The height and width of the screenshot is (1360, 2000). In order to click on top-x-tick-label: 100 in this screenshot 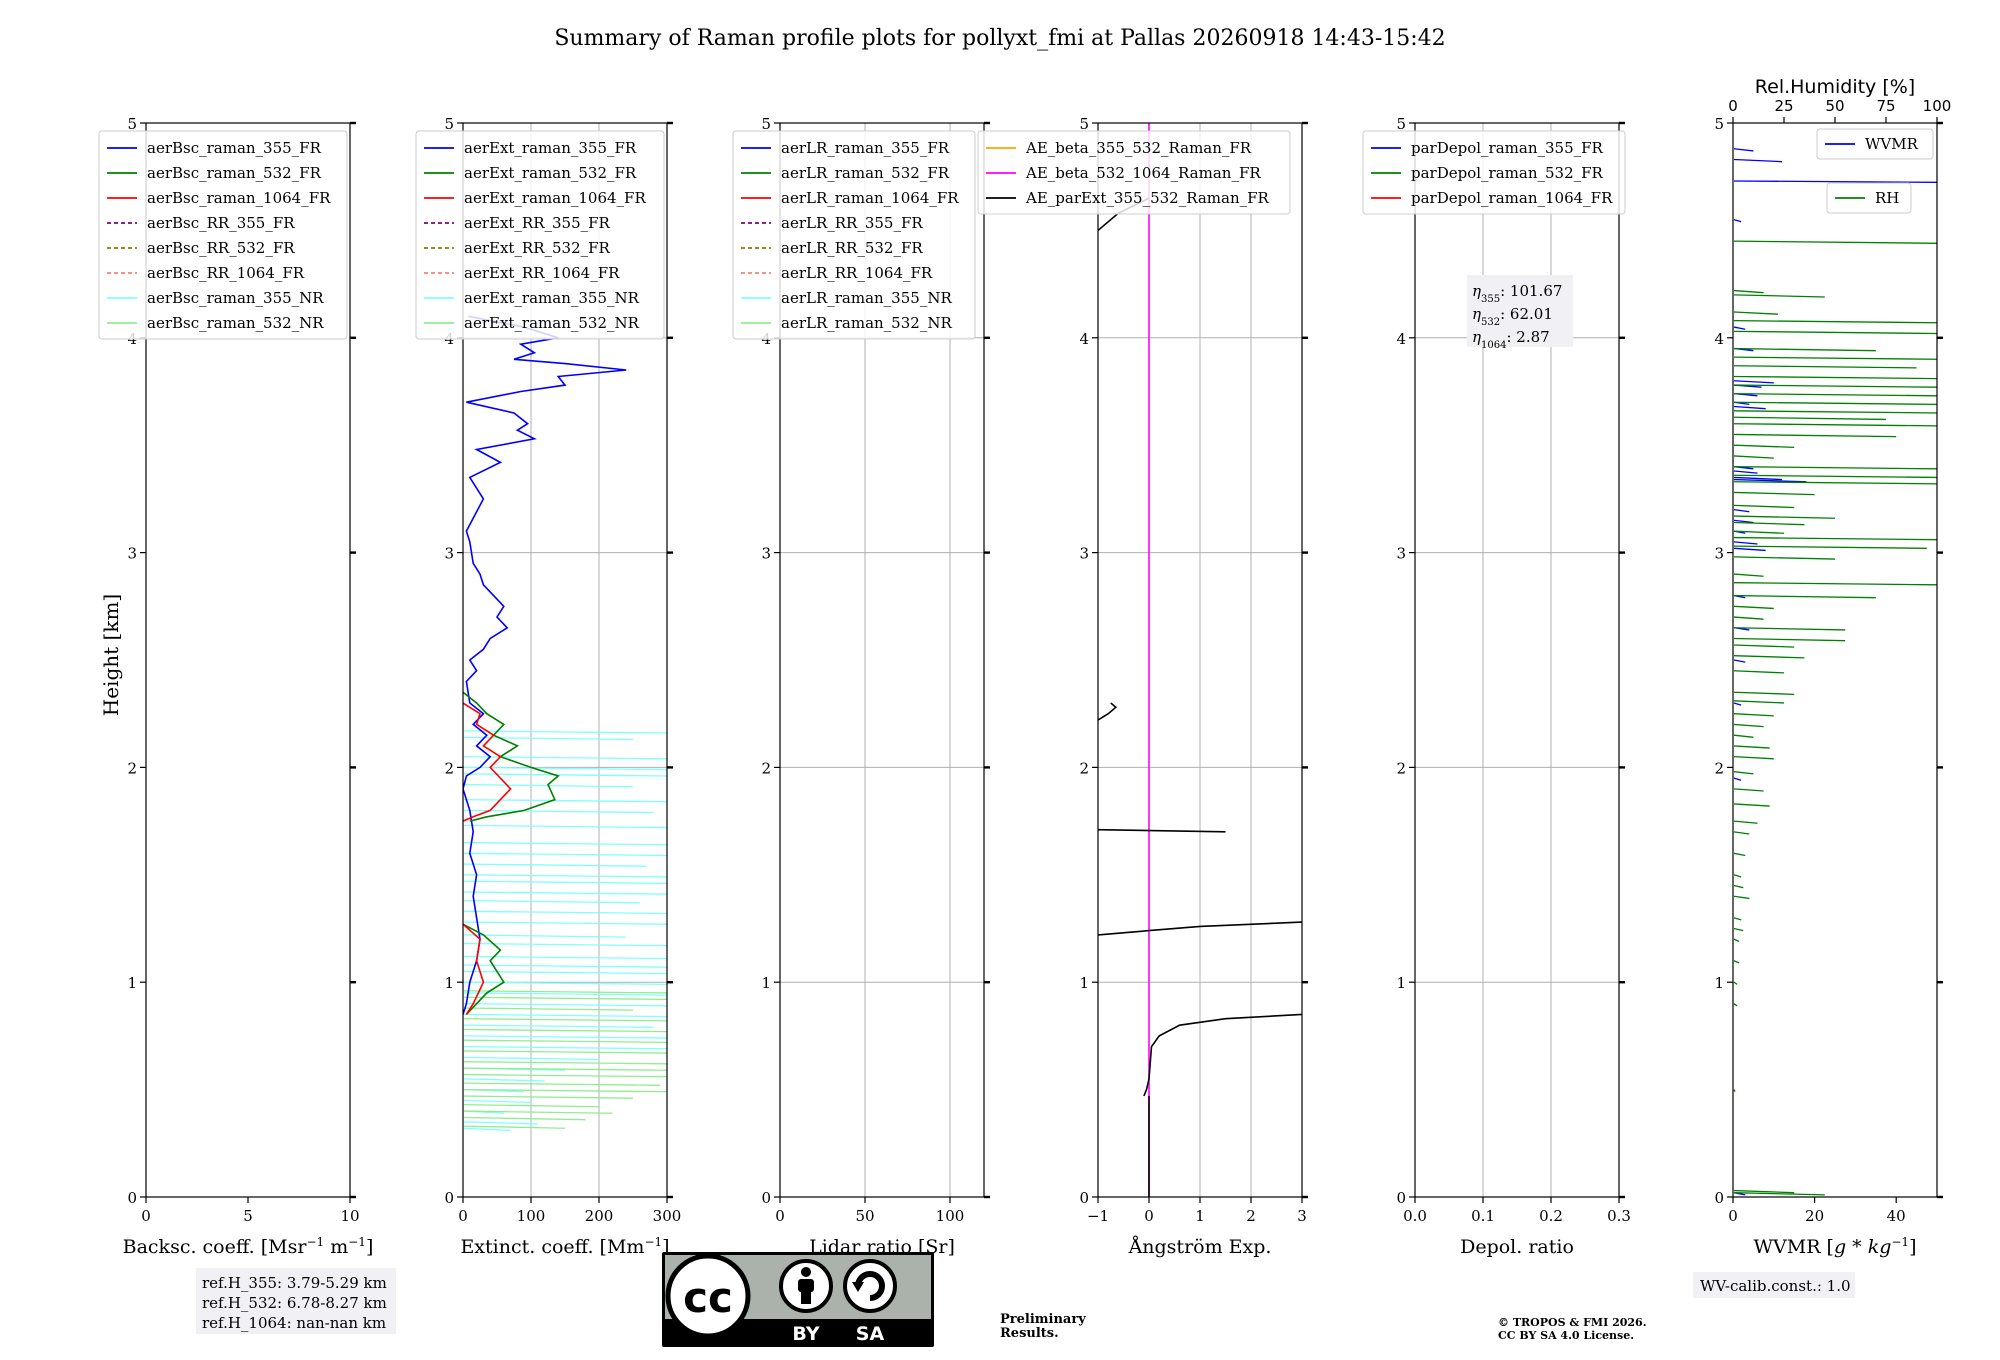, I will do `click(1937, 106)`.